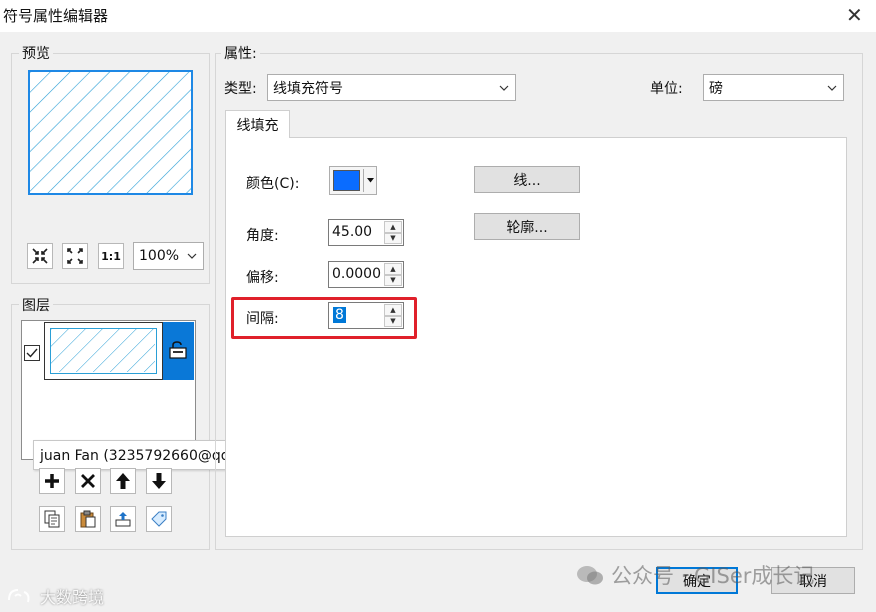 This screenshot has height=612, width=876. I want to click on angle-input: 45.00 ▲ ▼, so click(366, 232).